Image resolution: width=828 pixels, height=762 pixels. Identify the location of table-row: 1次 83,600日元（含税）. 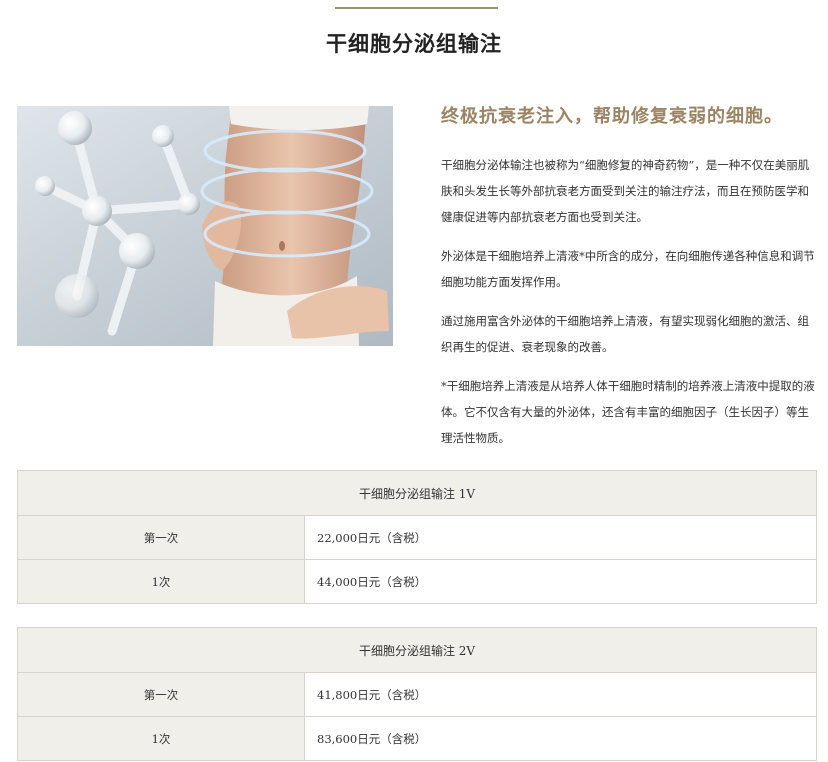
(417, 738).